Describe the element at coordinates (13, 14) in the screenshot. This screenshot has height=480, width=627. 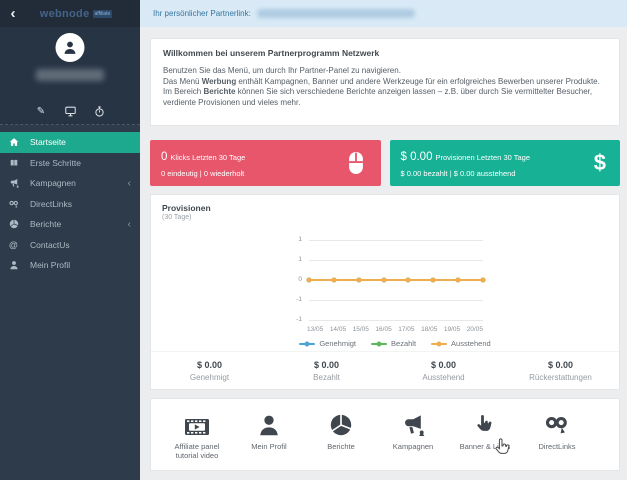
I see `collapse-sidebar-icon: ‹` at that location.